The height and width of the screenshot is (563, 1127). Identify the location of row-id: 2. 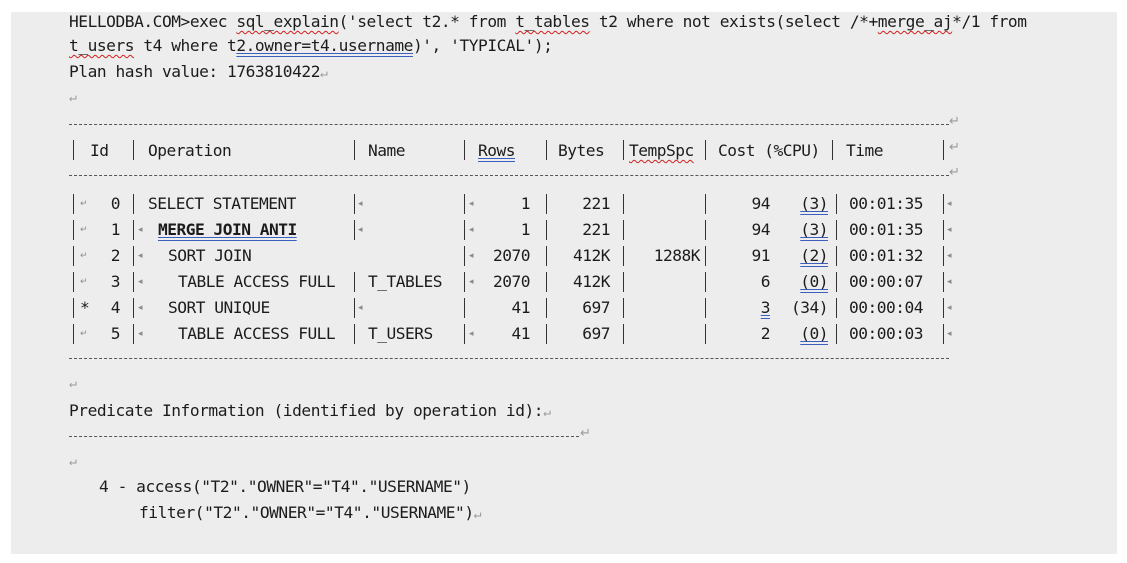
(115, 255).